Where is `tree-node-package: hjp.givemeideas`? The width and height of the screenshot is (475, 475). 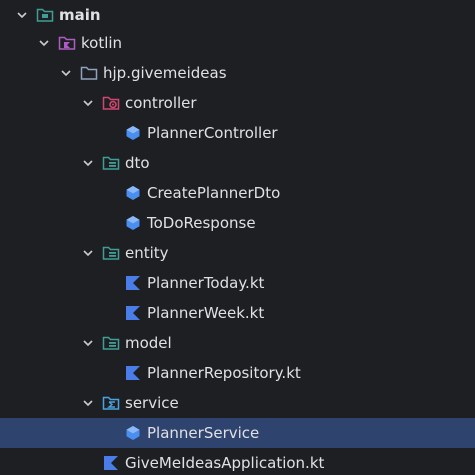 tree-node-package: hjp.givemeideas is located at coordinates (237, 73).